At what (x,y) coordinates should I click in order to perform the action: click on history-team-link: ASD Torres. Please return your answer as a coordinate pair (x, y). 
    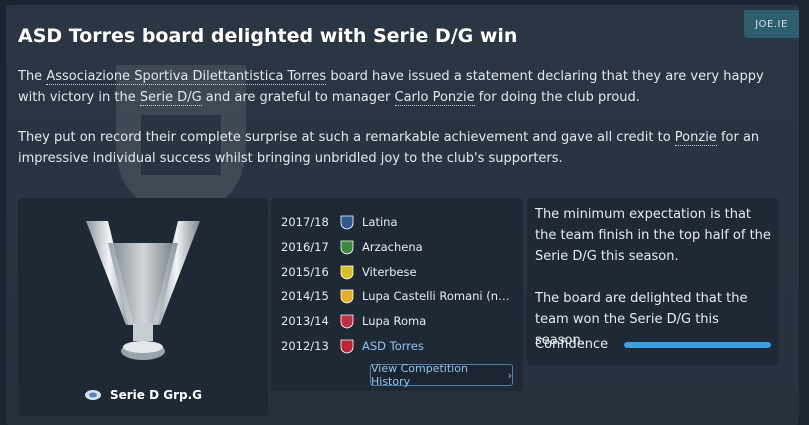
    Looking at the image, I should click on (437, 346).